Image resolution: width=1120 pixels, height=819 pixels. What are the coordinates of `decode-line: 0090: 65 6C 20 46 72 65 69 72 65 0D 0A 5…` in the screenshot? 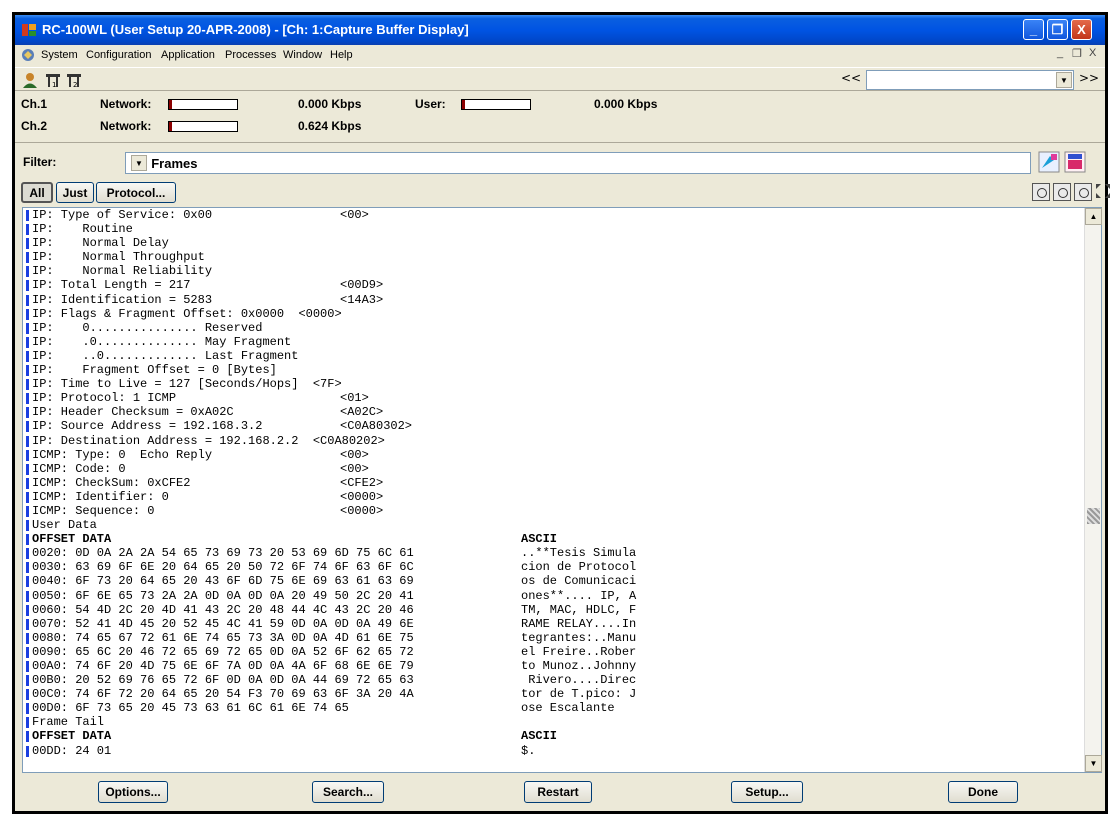 It's located at (554, 652).